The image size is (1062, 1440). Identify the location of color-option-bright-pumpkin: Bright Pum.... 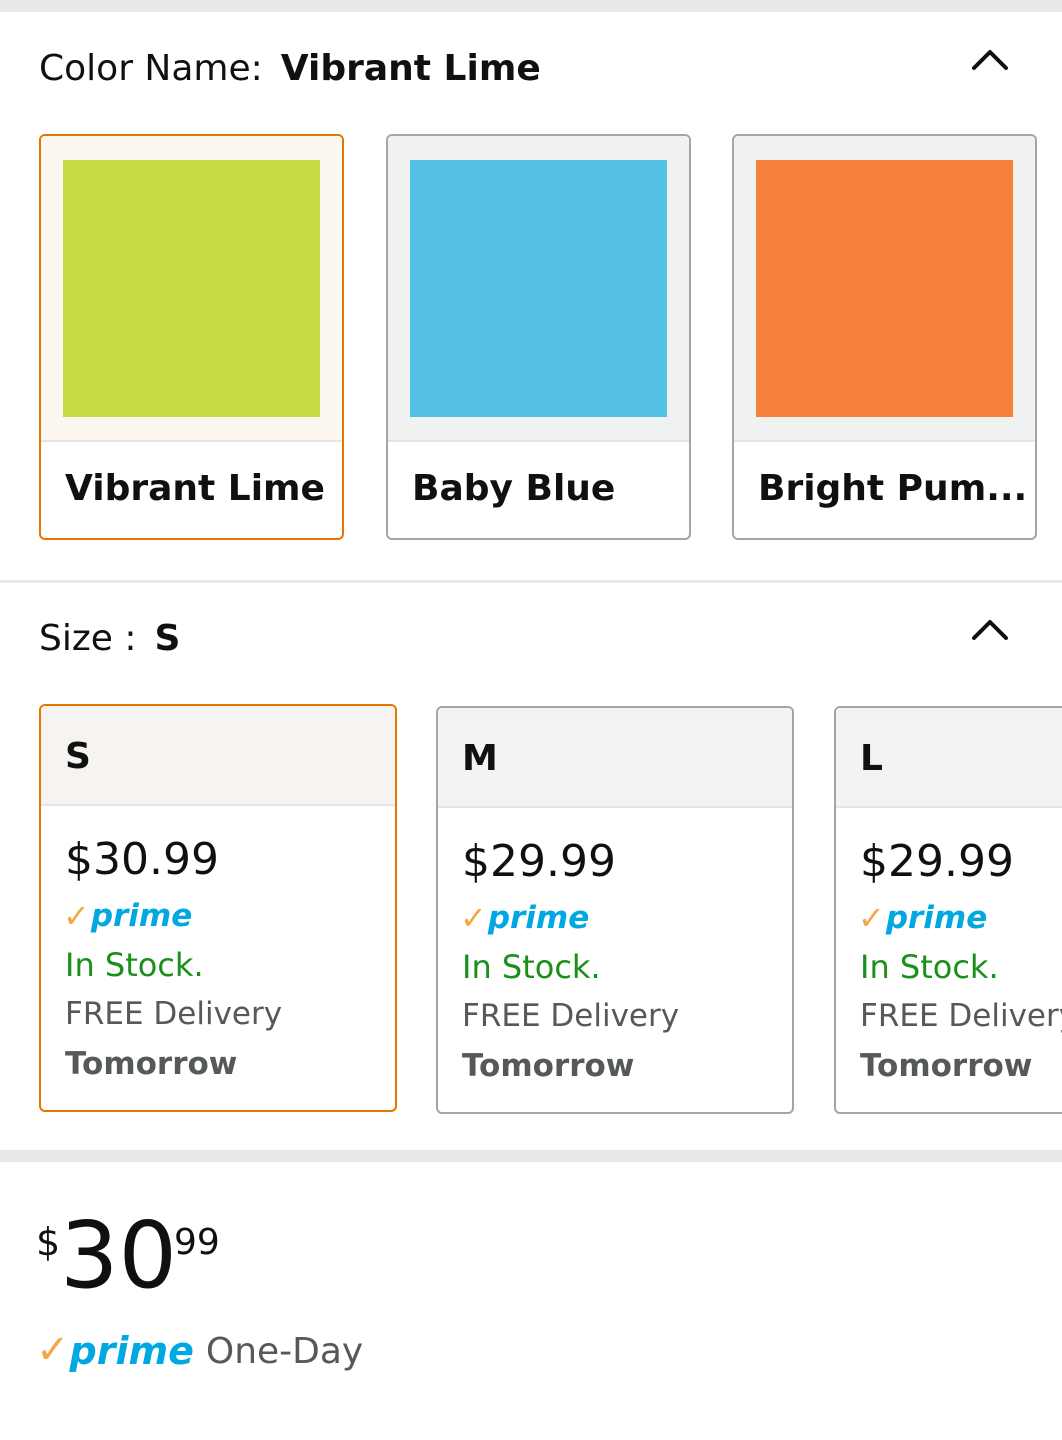
(884, 337).